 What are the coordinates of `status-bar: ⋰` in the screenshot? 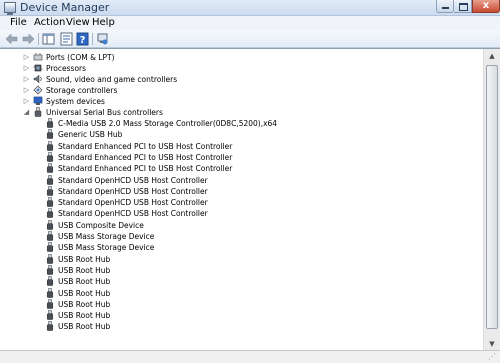 It's located at (250, 356).